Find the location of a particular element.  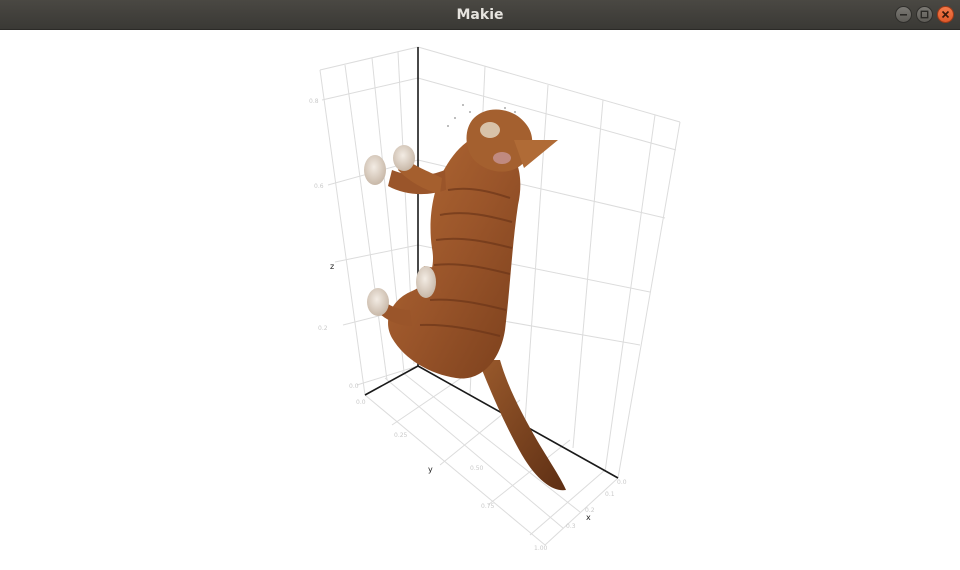

svg-text: 1.00 is located at coordinates (541, 548).